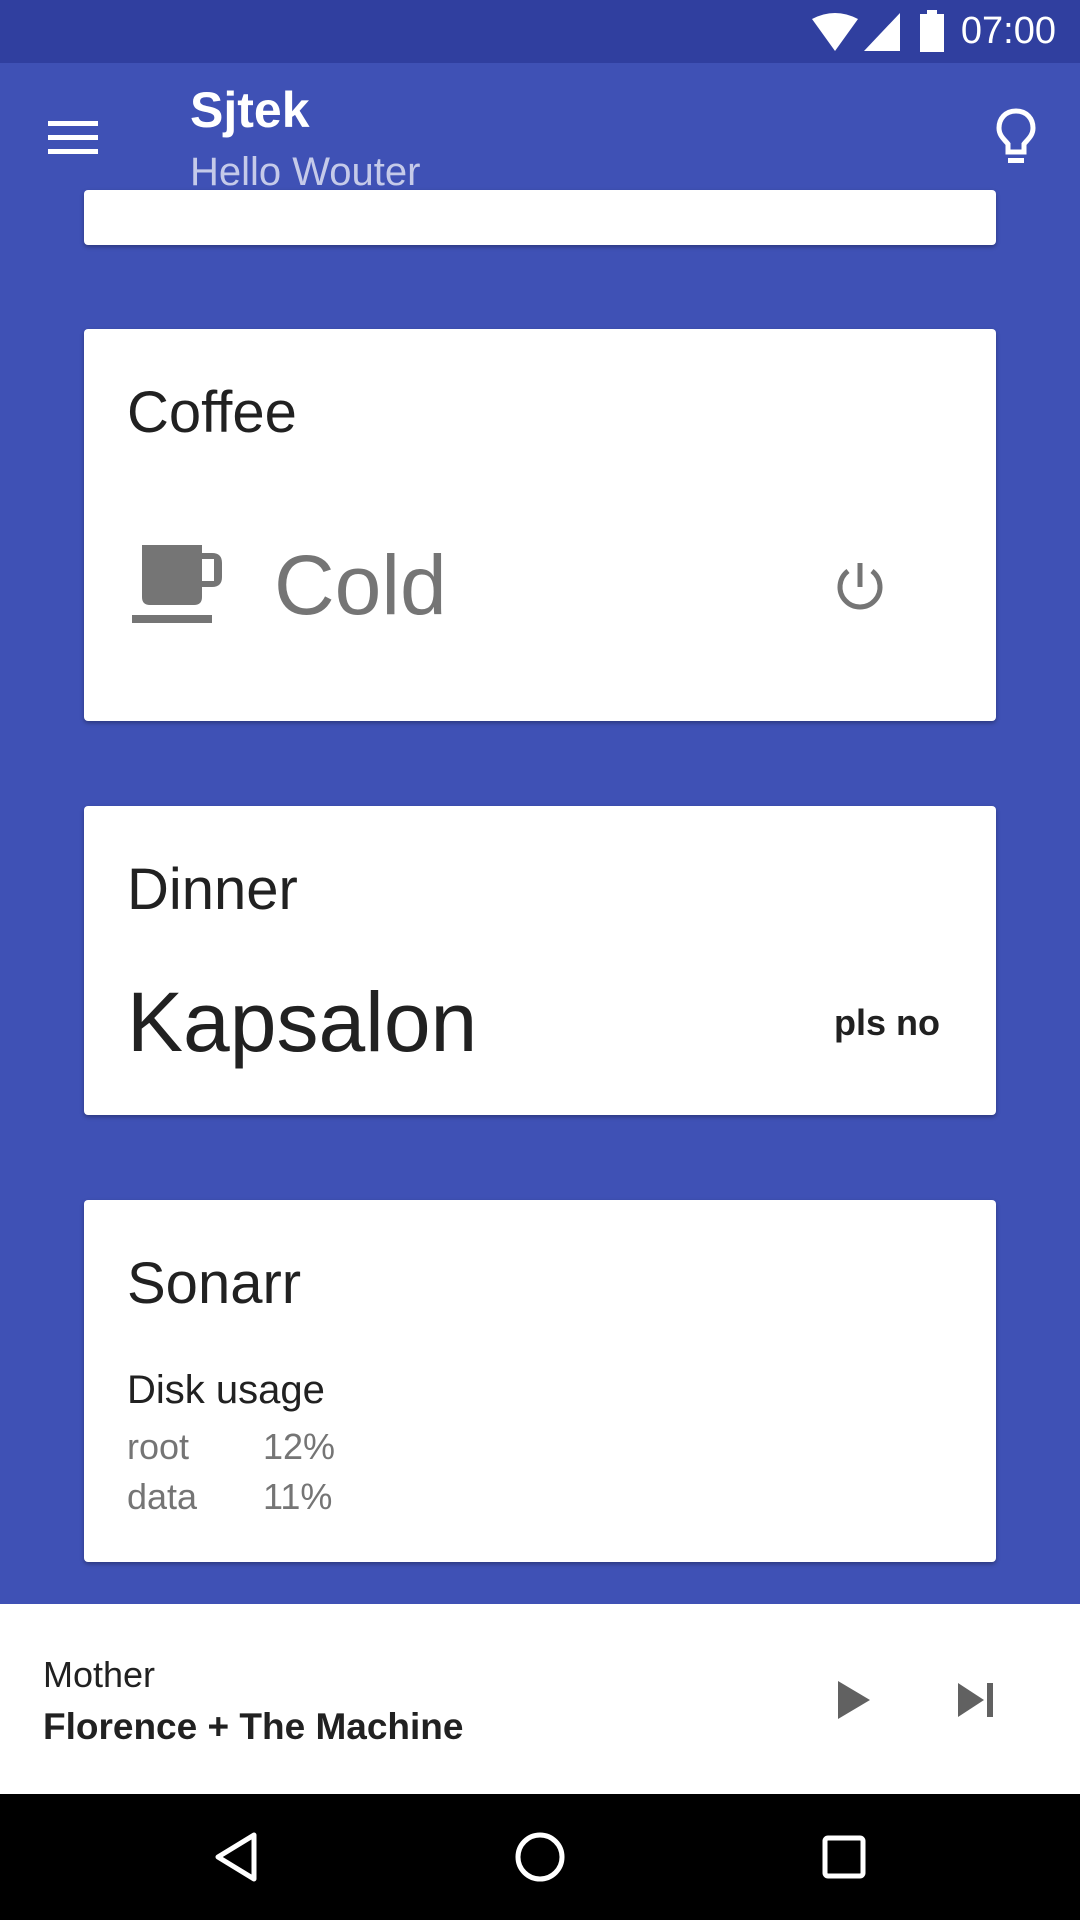 The width and height of the screenshot is (1080, 1920). Describe the element at coordinates (976, 1700) in the screenshot. I see `skip-next-icon` at that location.